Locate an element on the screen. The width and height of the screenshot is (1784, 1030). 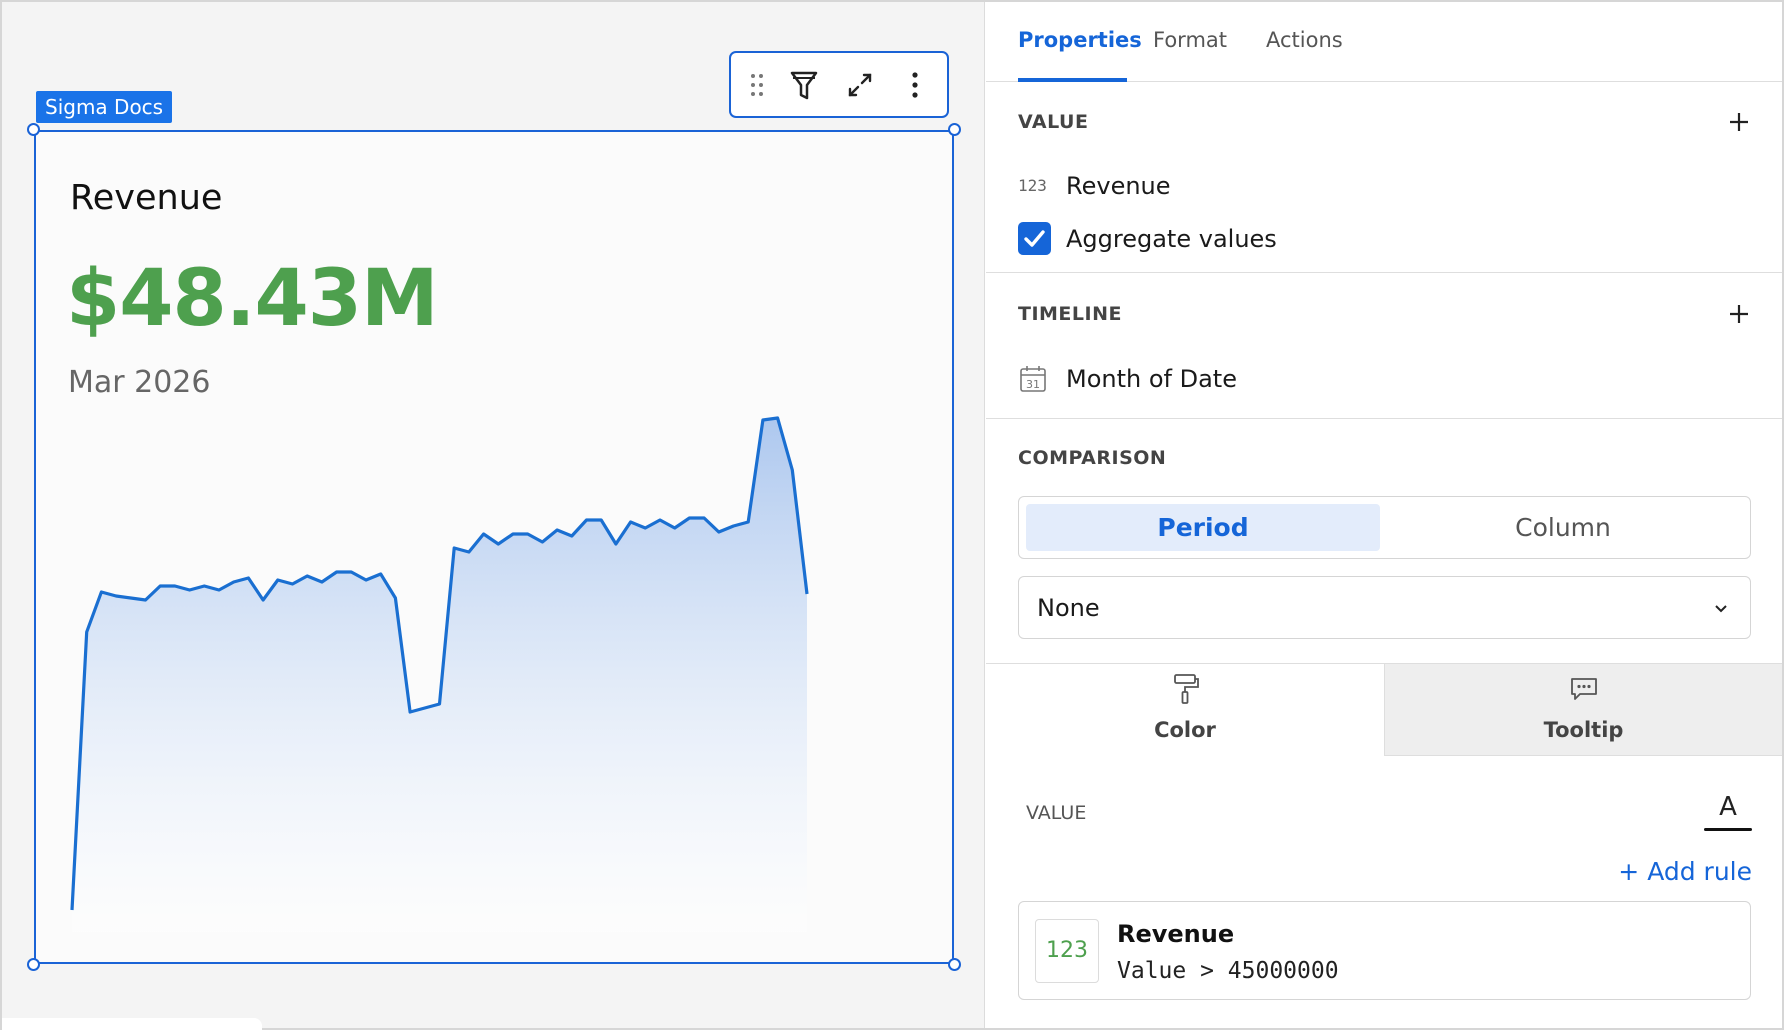
subtab-color: Color is located at coordinates (1185, 710).